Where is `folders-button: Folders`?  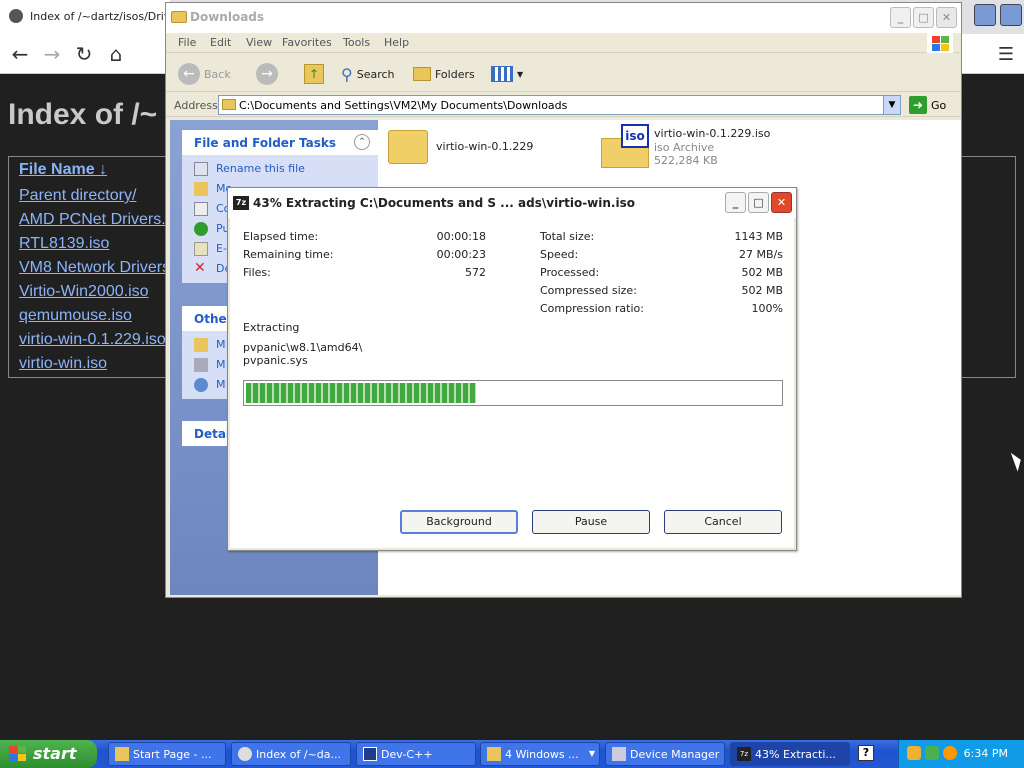
folders-button: Folders is located at coordinates (444, 74).